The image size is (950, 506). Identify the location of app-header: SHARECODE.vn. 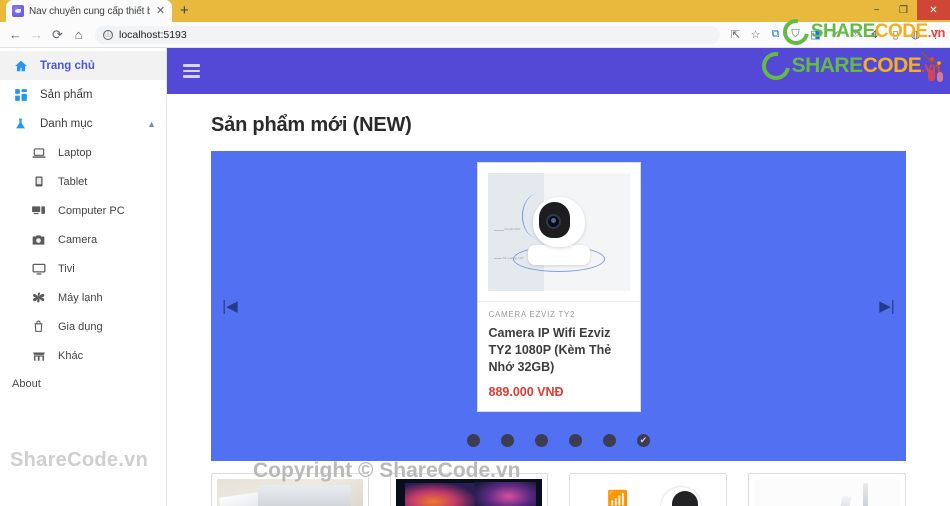
(558, 71).